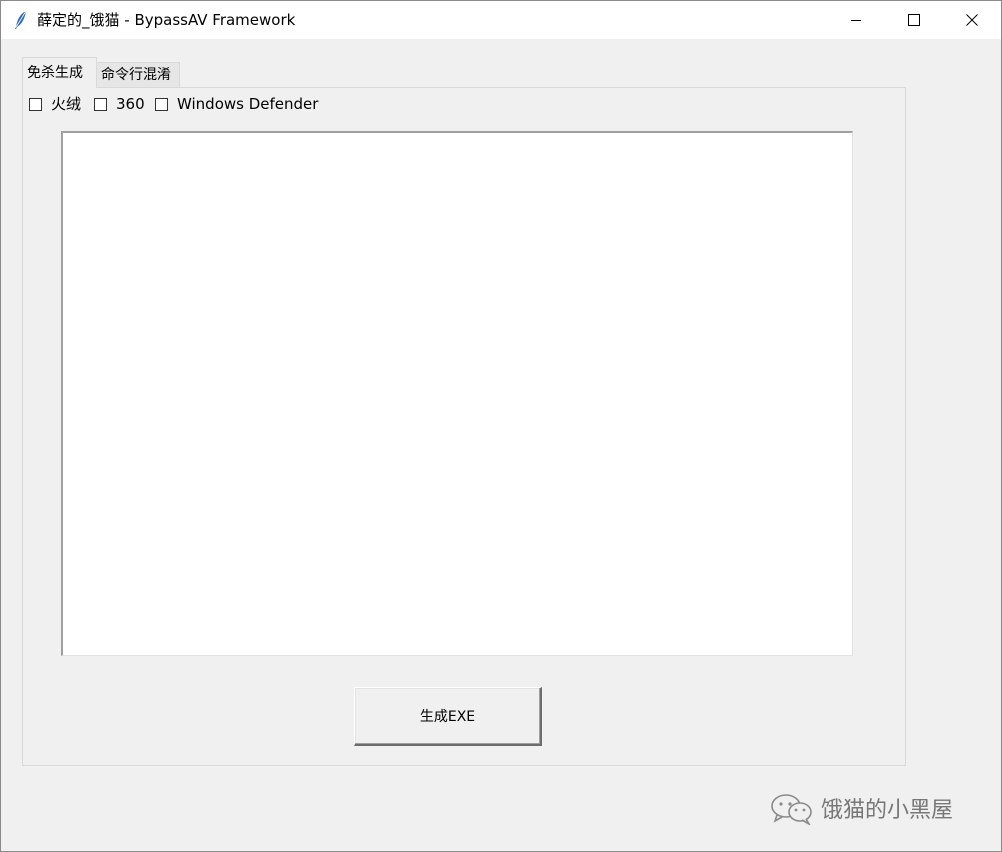  I want to click on window-title: 薛定的_饿猫 - BypassAV Framework, so click(166, 20).